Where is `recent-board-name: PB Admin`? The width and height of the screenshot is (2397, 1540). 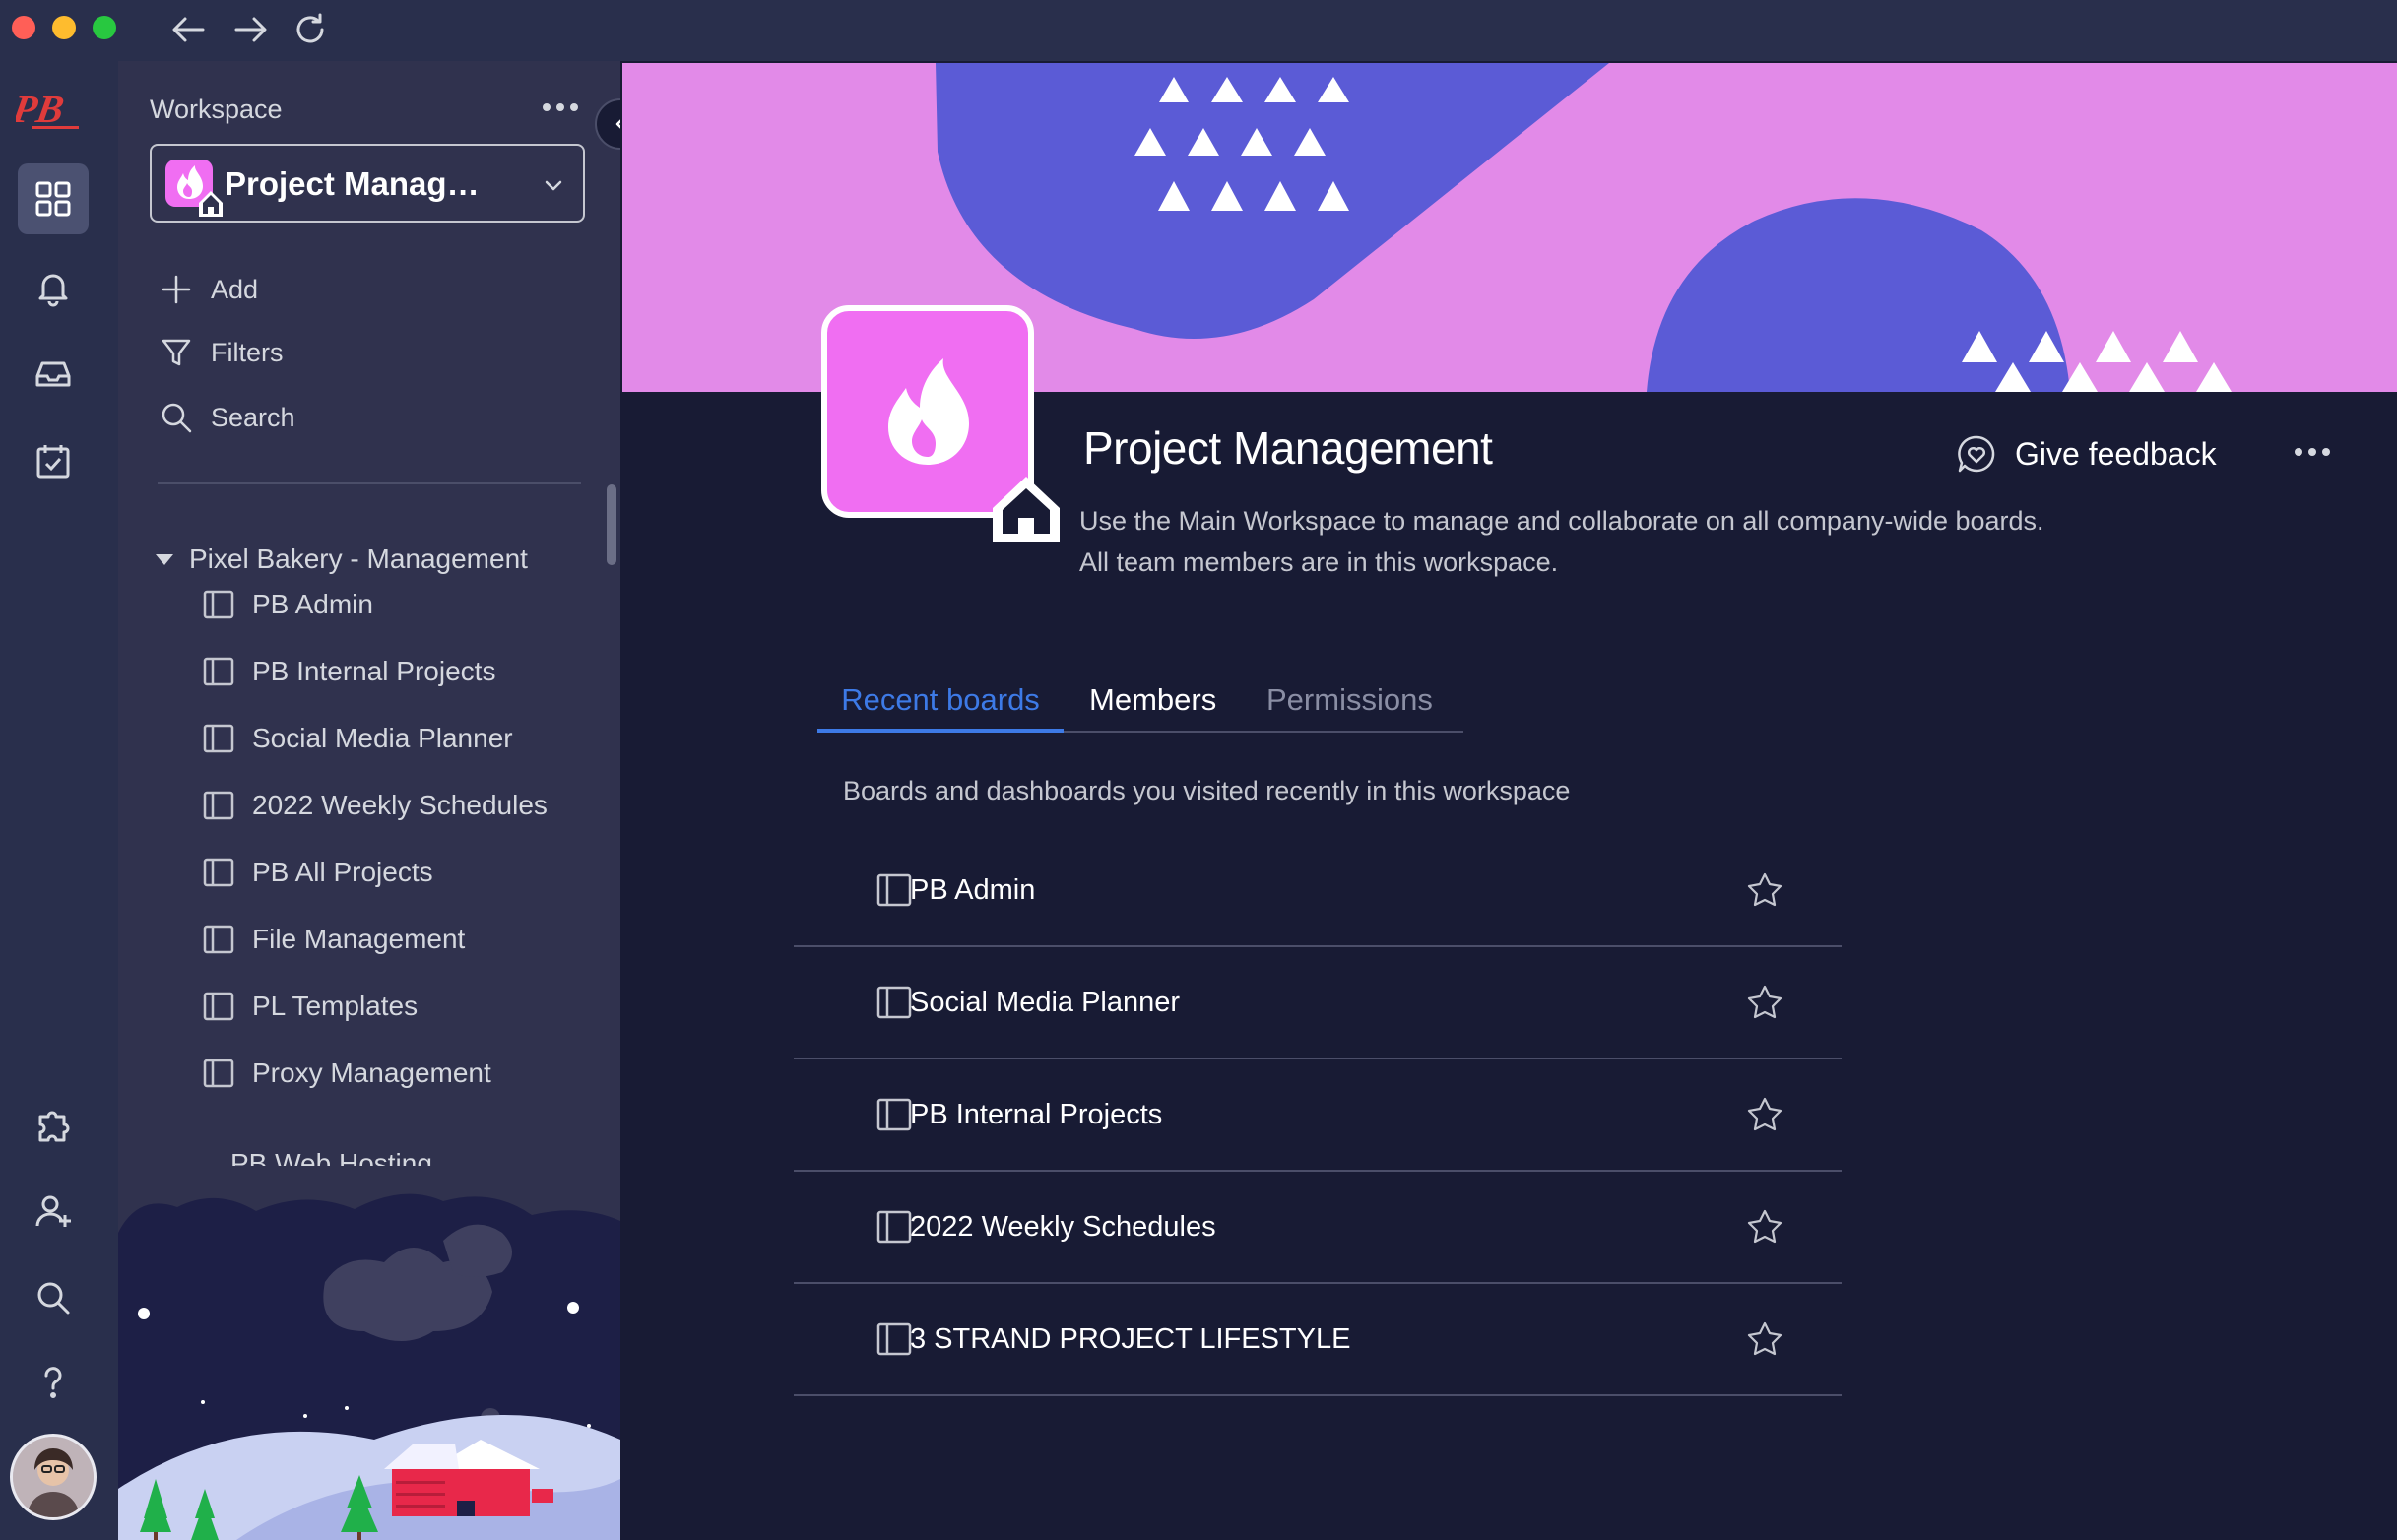
recent-board-name: PB Admin is located at coordinates (973, 889).